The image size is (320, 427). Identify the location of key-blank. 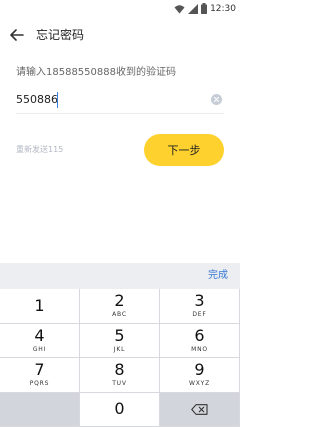
(40, 409).